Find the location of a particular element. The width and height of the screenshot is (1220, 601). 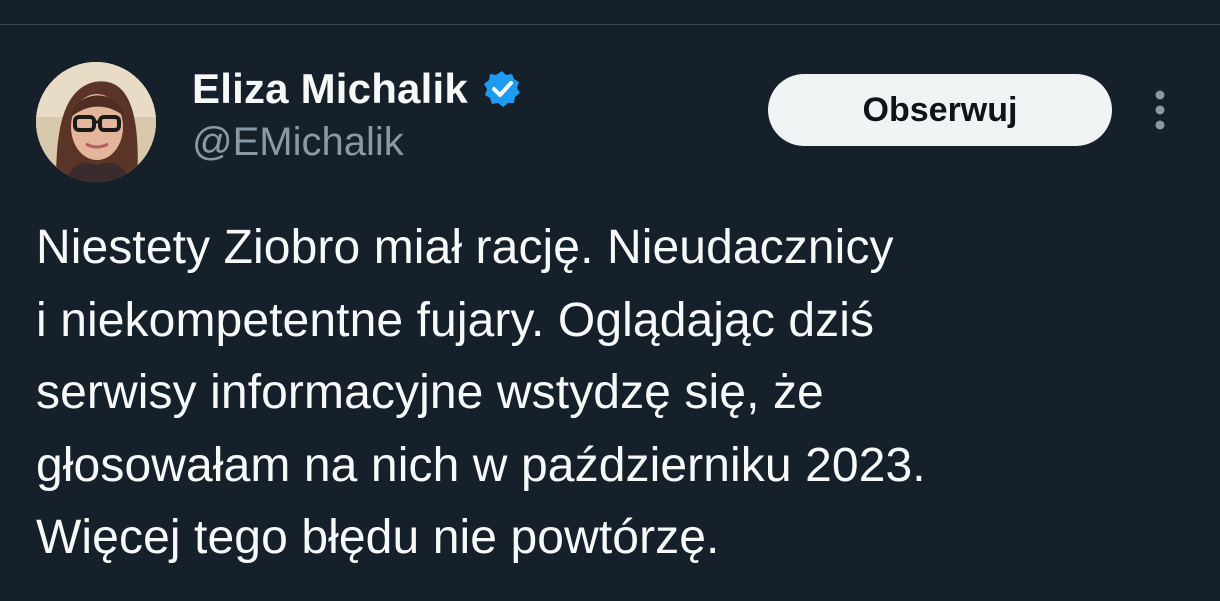

avatar is located at coordinates (96, 122).